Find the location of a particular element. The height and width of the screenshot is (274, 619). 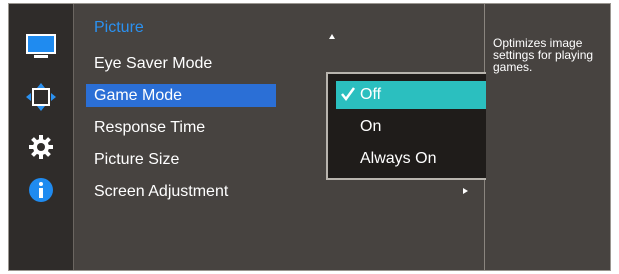

scroll-up-arrow-icon is located at coordinates (332, 36).